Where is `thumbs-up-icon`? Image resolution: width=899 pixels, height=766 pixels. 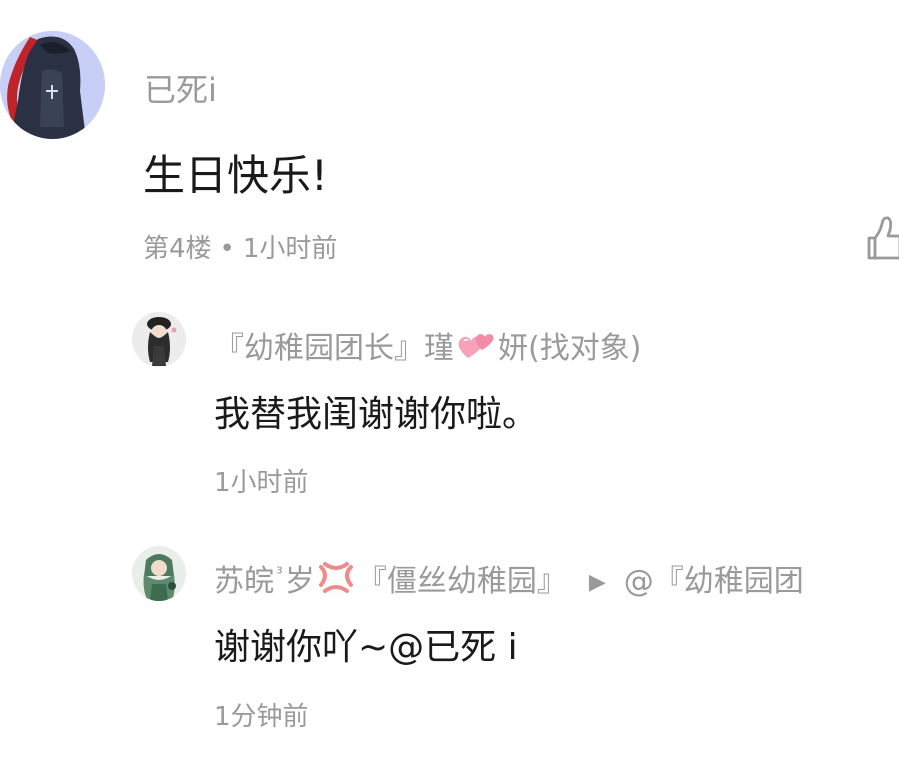
thumbs-up-icon is located at coordinates (883, 238).